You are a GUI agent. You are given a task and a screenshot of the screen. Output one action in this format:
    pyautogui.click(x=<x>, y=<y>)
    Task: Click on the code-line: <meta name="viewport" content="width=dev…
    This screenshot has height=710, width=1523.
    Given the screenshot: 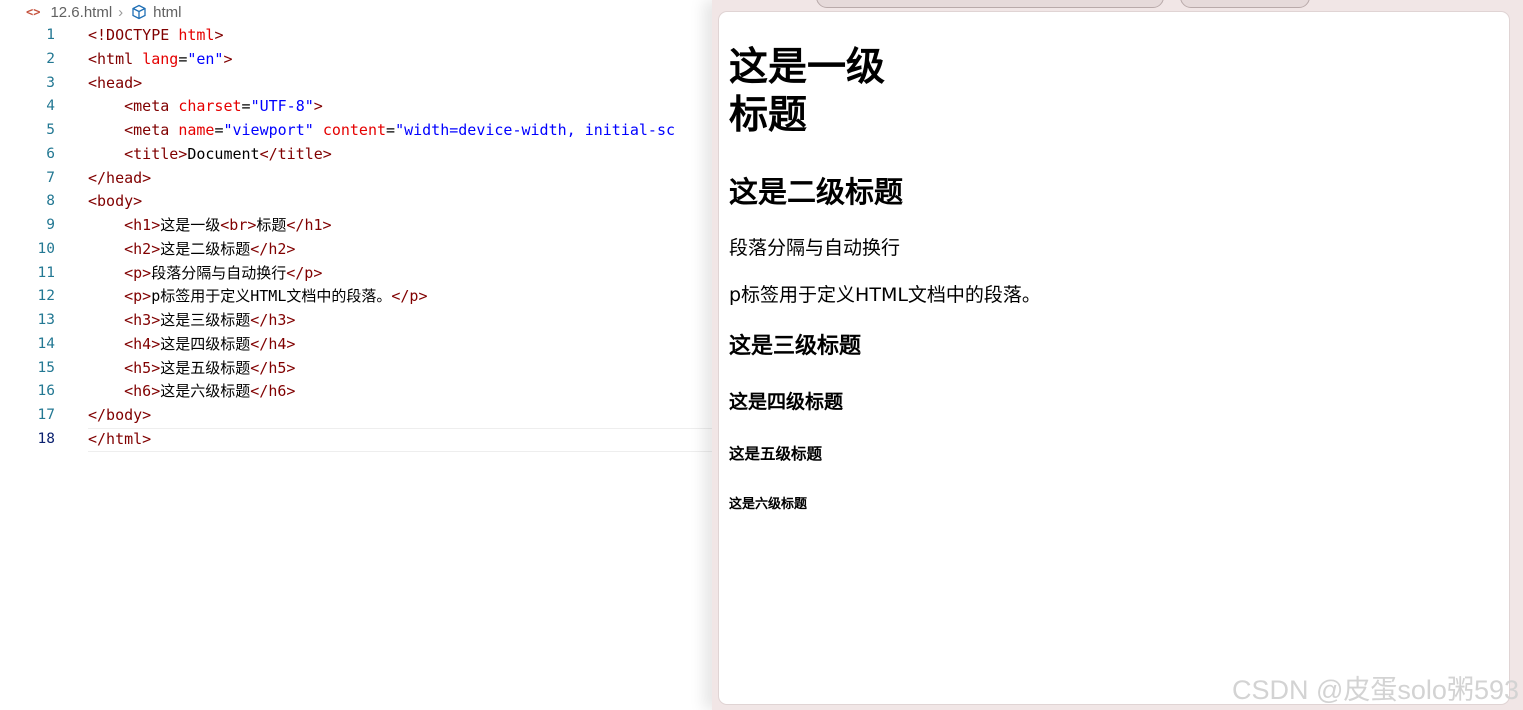 What is the action you would take?
    pyautogui.click(x=428, y=131)
    